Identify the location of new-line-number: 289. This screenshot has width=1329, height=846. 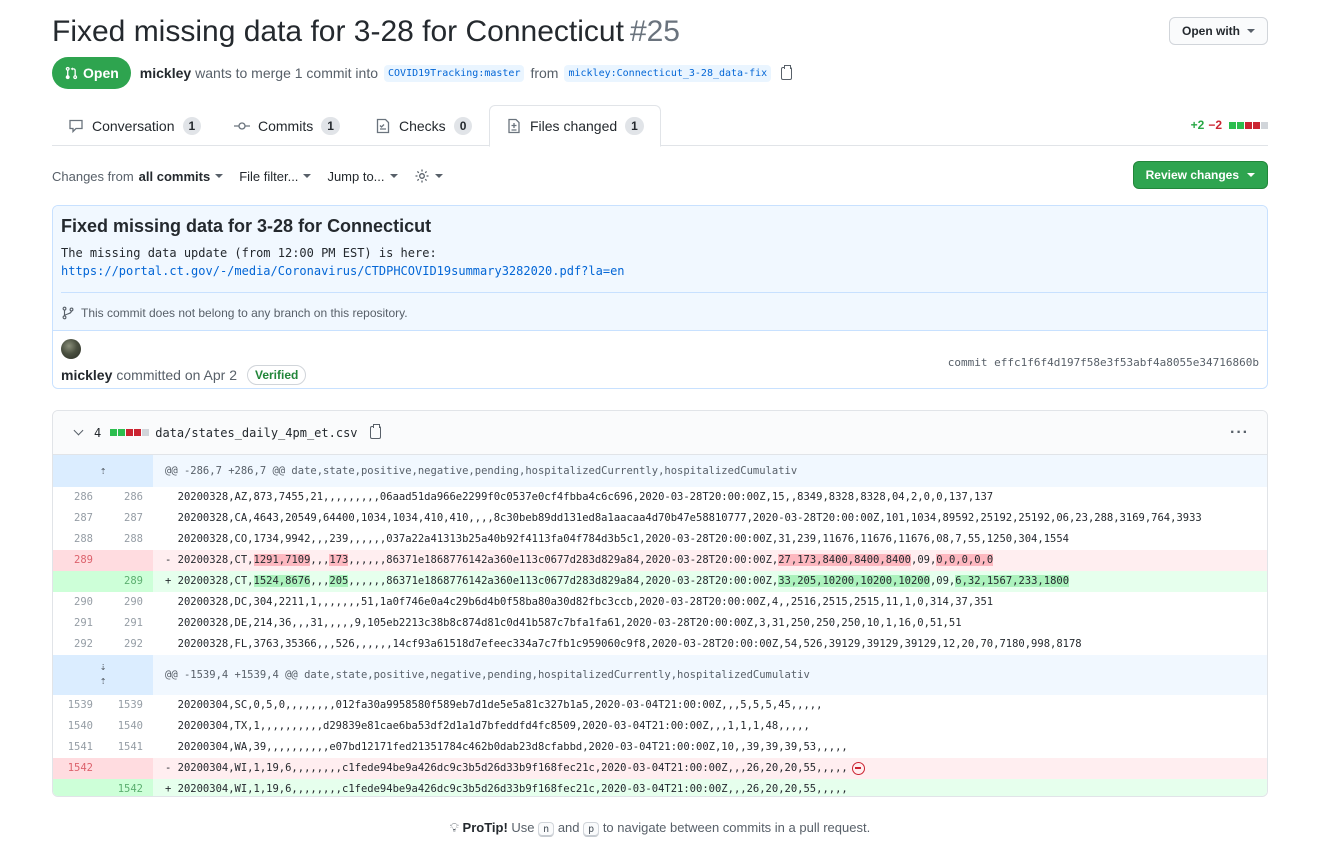
(128, 581).